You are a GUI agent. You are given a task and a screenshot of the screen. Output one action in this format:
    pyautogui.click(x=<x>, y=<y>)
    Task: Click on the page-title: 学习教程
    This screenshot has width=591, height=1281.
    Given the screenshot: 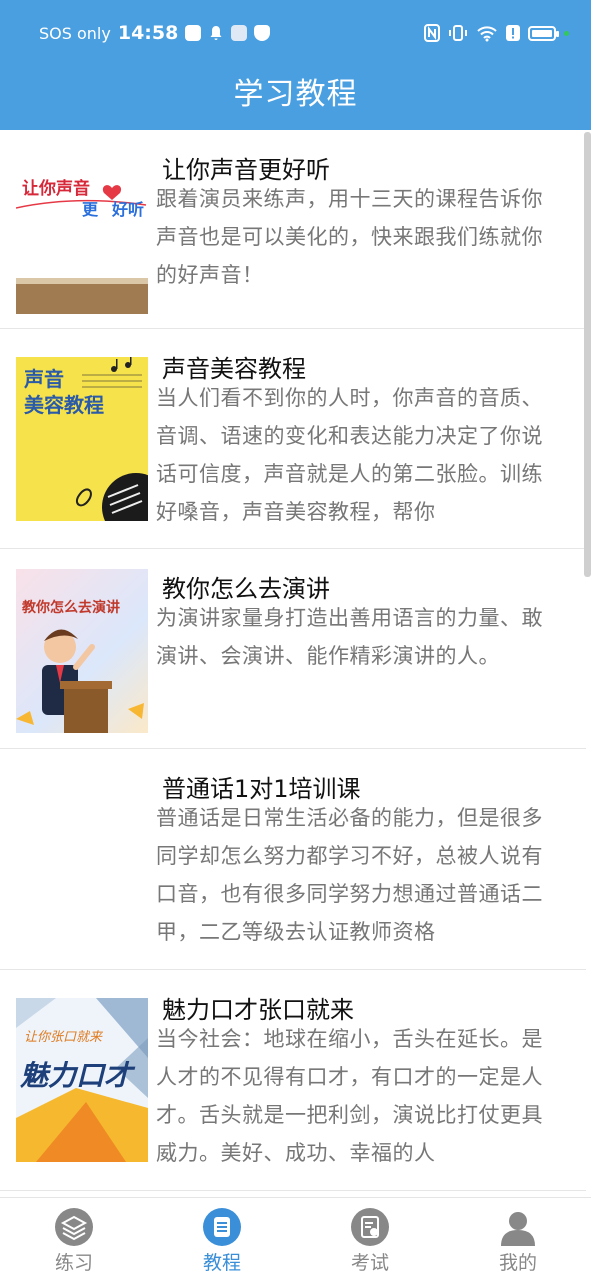 What is the action you would take?
    pyautogui.click(x=295, y=94)
    